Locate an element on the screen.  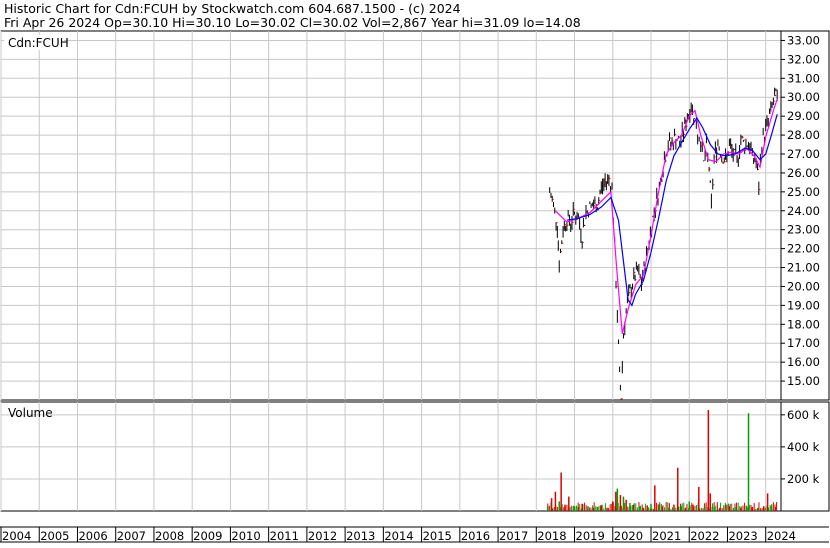
year-tick-label: 2010 is located at coordinates (245, 536).